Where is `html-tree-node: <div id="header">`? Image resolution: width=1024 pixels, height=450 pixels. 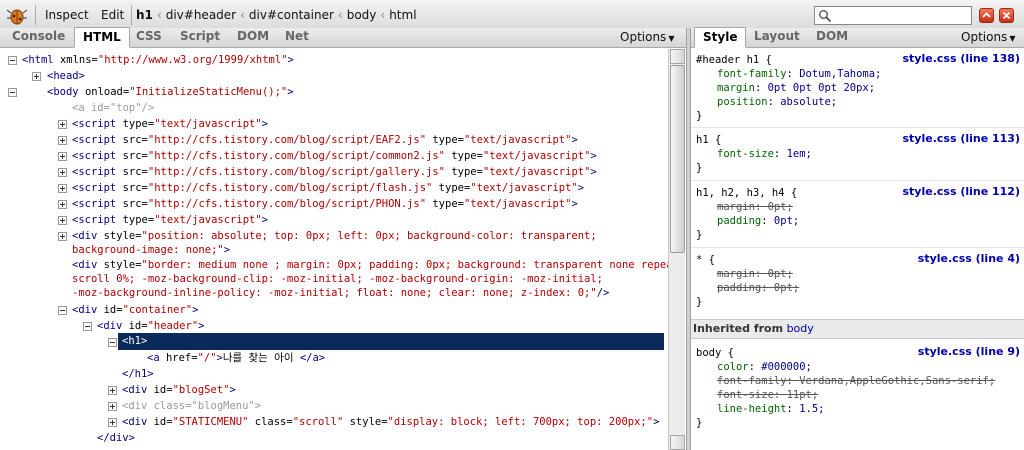
html-tree-node: <div id="header"> is located at coordinates (150, 326).